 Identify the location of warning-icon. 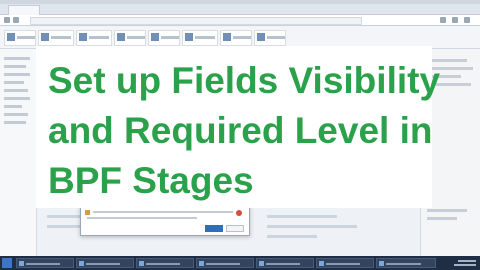
(87, 212).